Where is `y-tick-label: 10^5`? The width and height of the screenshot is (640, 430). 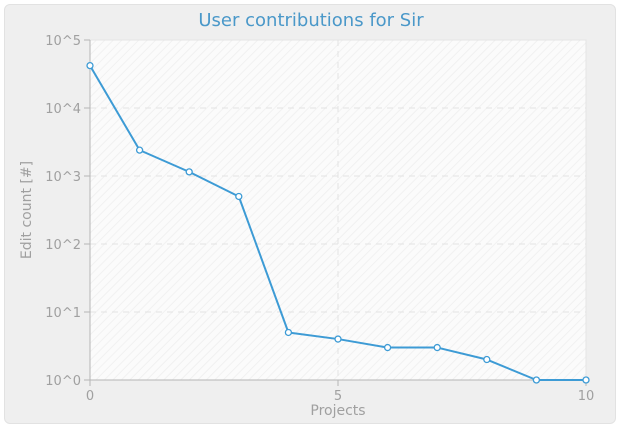
y-tick-label: 10^5 is located at coordinates (63, 41).